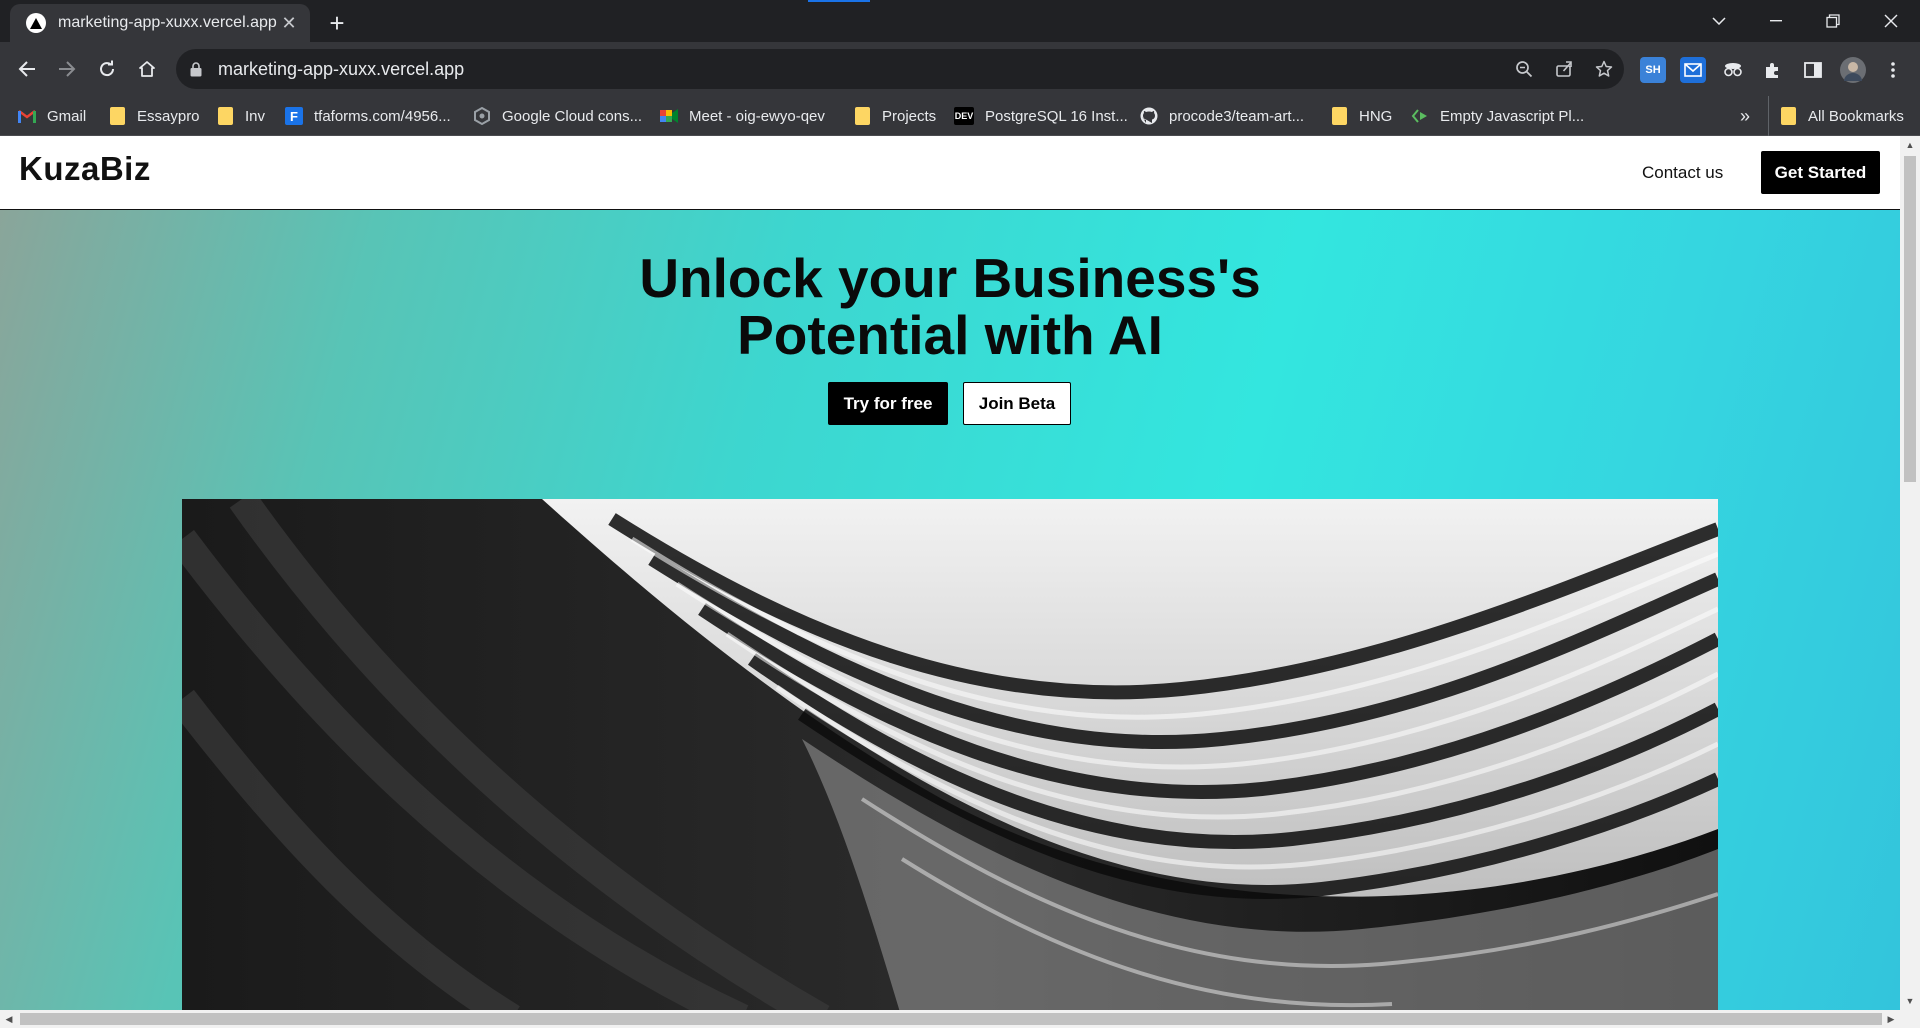 Image resolution: width=1920 pixels, height=1028 pixels. Describe the element at coordinates (1653, 70) in the screenshot. I see `sh-extension-icon: SH` at that location.